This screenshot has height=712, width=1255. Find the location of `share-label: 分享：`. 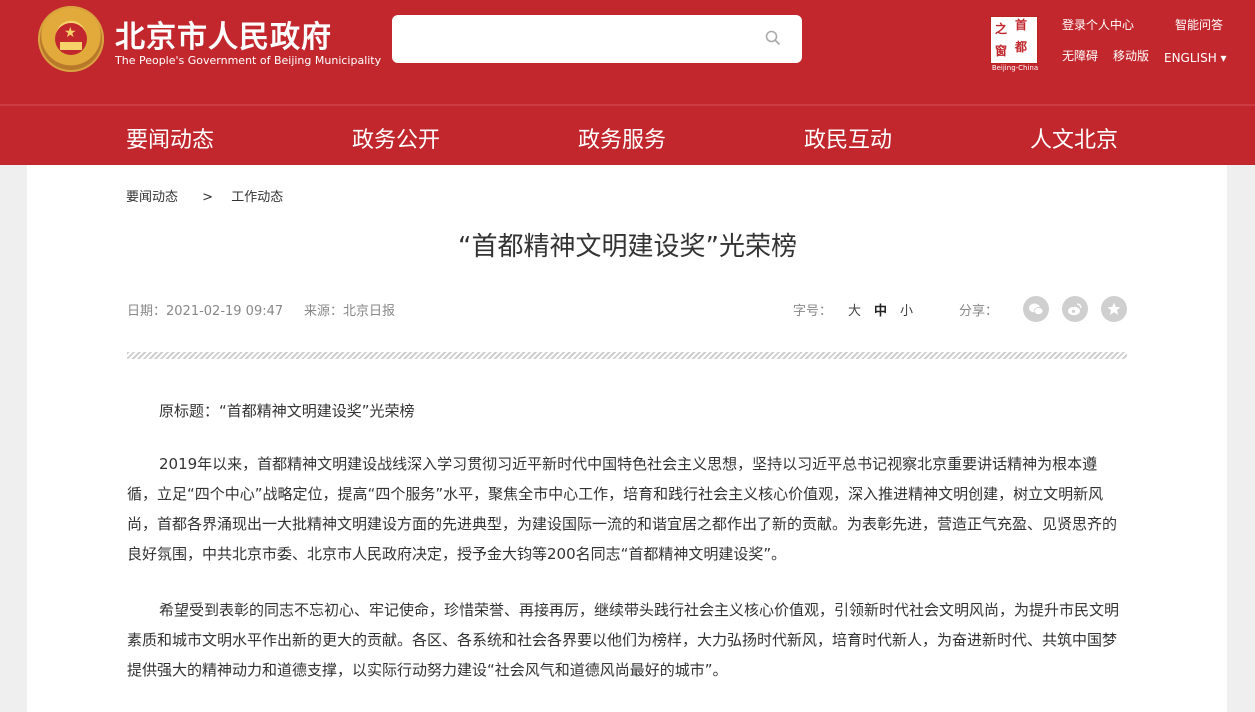

share-label: 分享： is located at coordinates (979, 311).